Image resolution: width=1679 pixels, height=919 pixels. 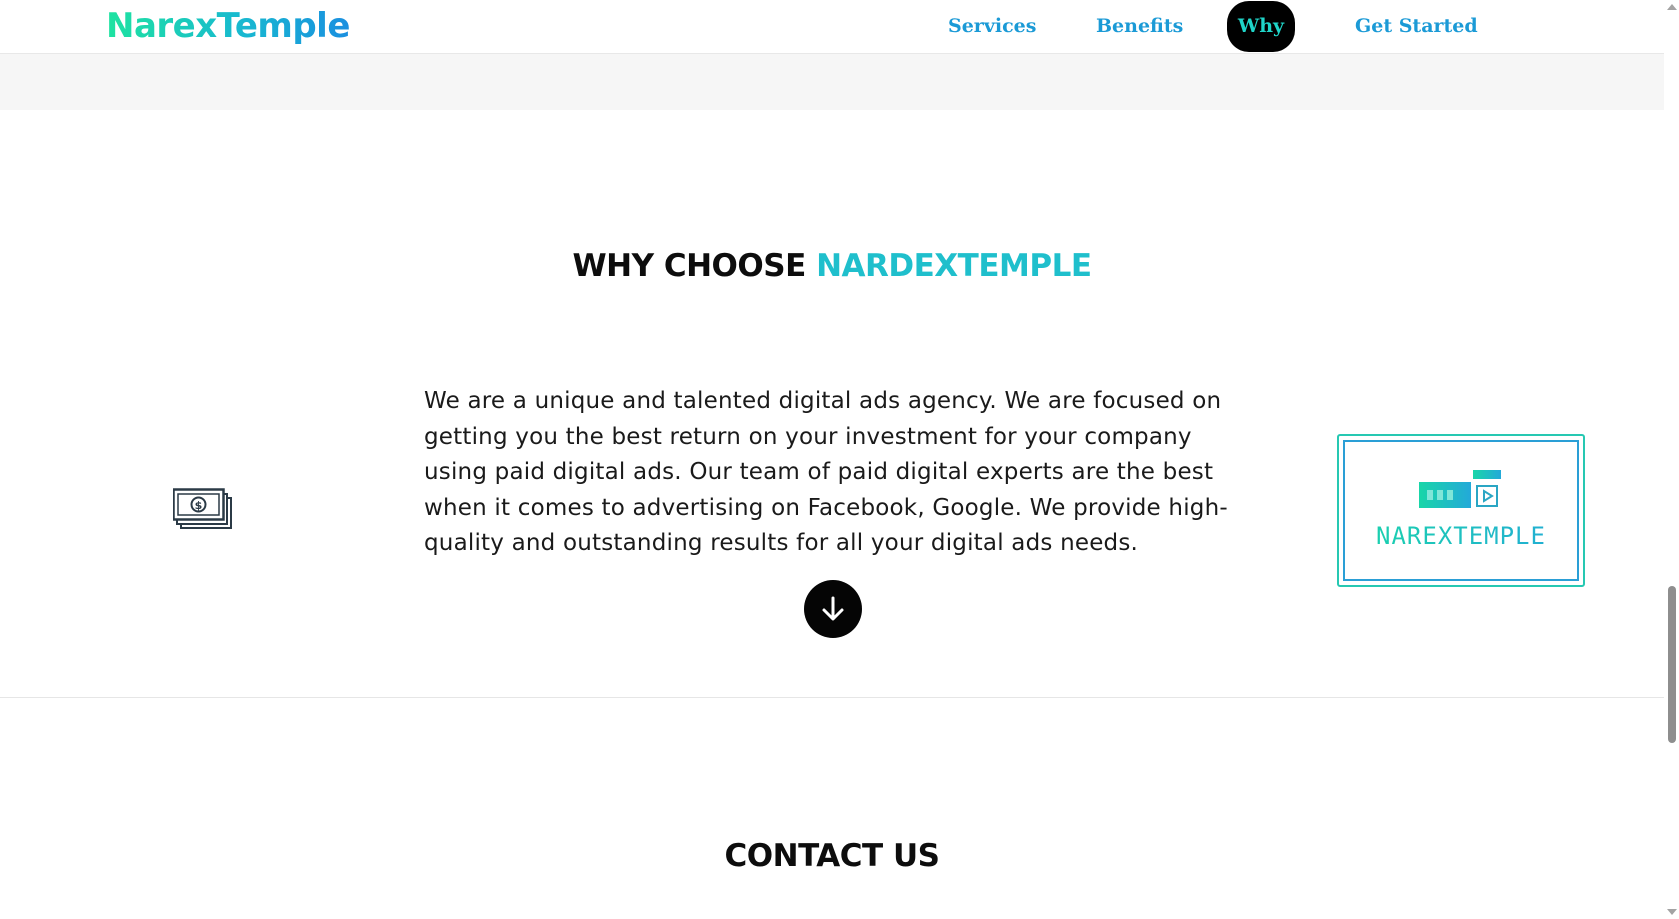 I want to click on section-band, so click(x=832, y=82).